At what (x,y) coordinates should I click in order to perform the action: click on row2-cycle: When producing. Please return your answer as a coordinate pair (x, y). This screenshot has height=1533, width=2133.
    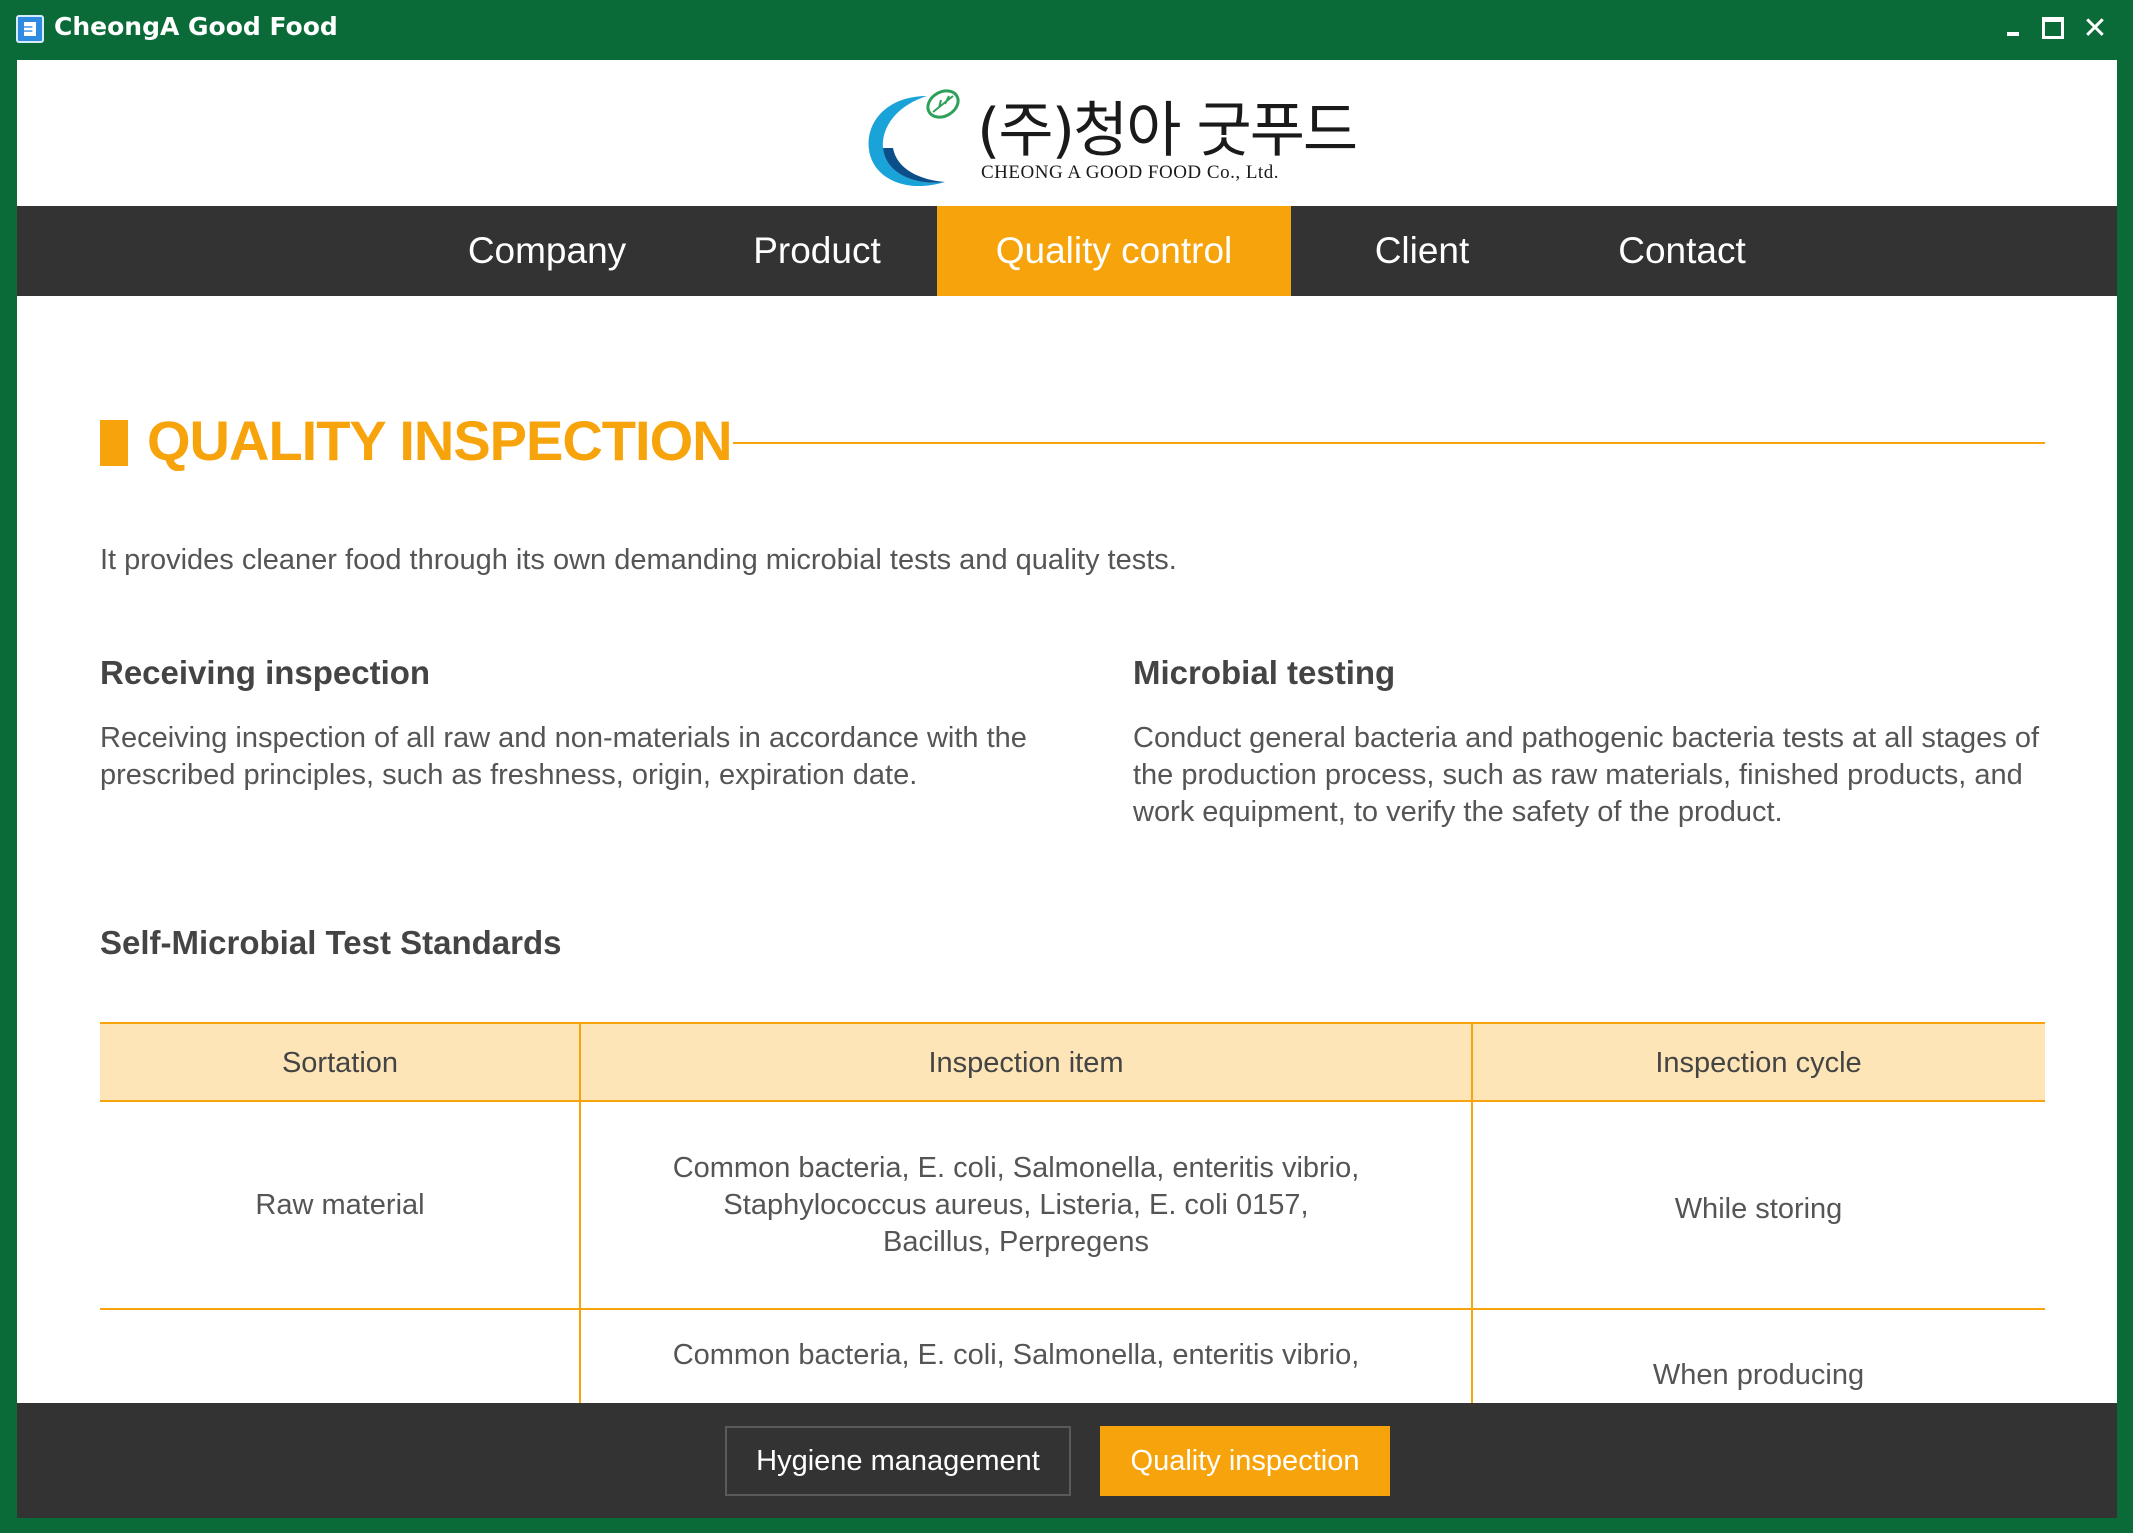
    Looking at the image, I should click on (1758, 1374).